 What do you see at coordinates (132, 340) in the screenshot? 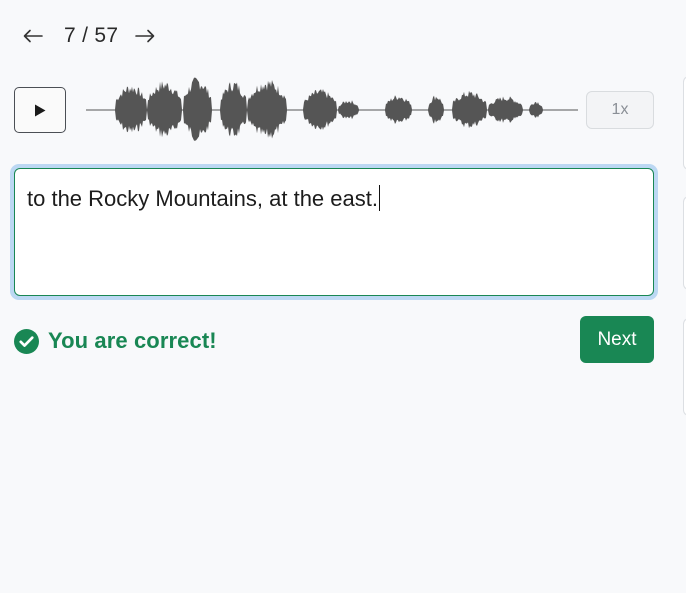
I see `feedback-text: You are correct!` at bounding box center [132, 340].